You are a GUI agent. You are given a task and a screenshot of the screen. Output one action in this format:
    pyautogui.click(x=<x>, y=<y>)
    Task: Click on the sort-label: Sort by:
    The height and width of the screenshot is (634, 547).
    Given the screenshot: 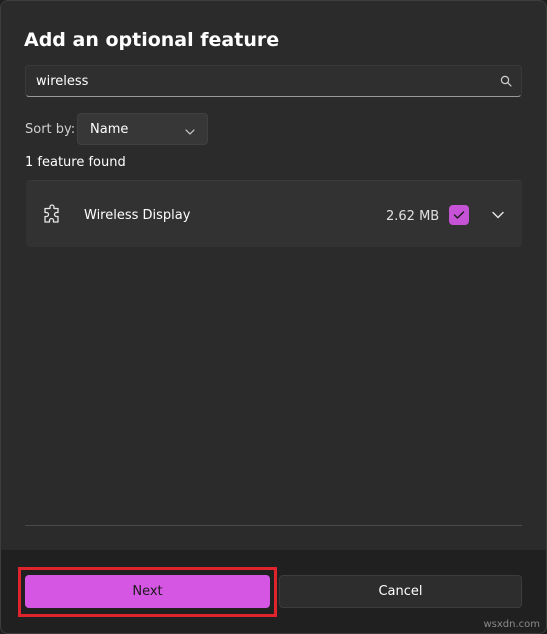 What is the action you would take?
    pyautogui.click(x=50, y=129)
    